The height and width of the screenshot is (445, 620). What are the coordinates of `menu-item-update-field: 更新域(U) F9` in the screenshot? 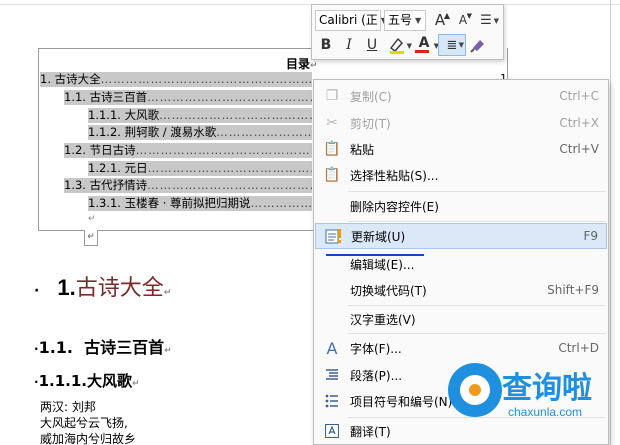 It's located at (461, 236).